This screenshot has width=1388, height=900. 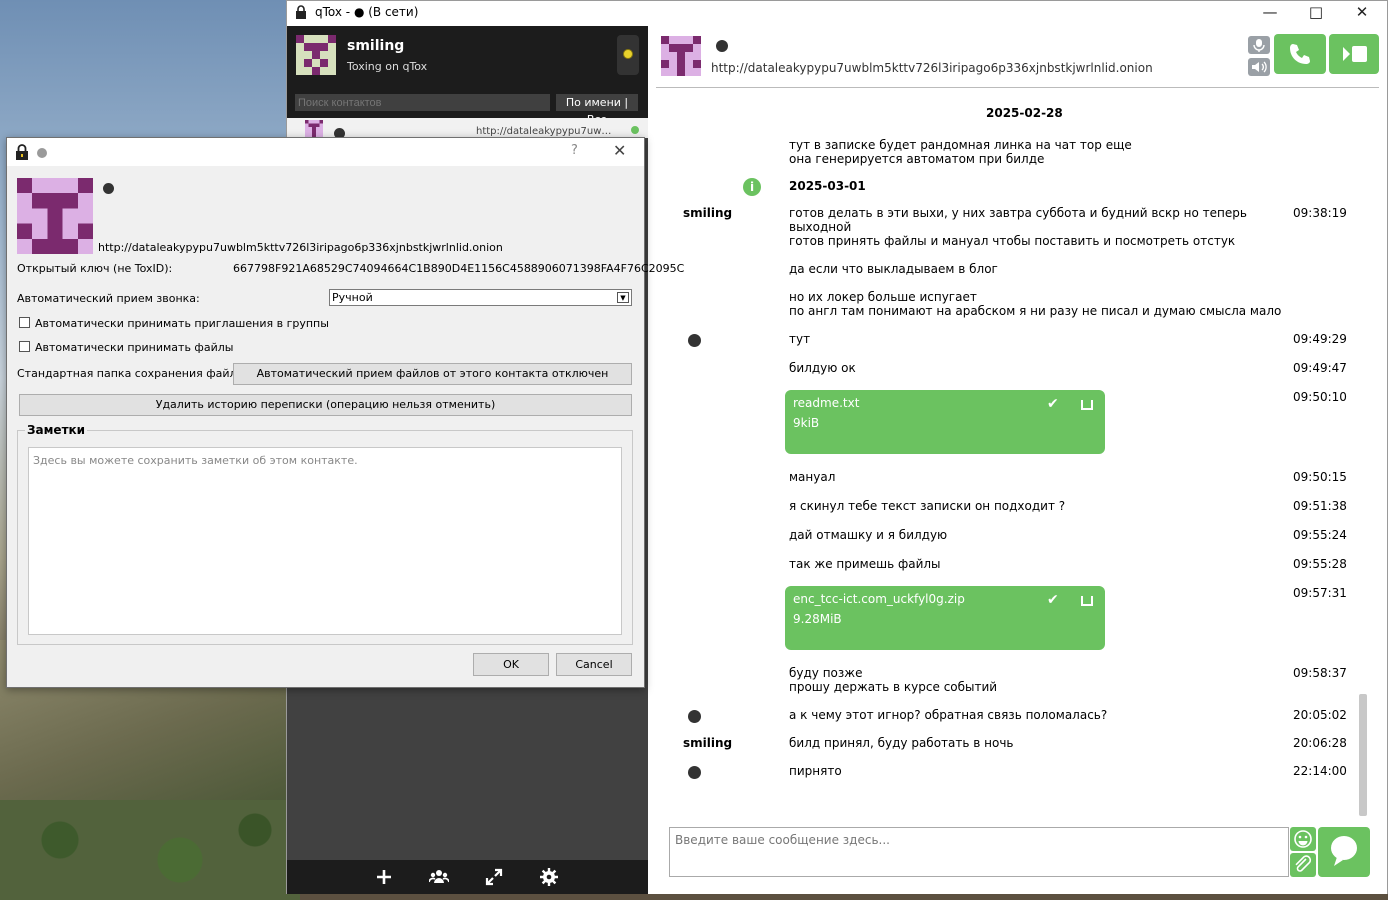 I want to click on status-dot-icon, so click(x=42, y=153).